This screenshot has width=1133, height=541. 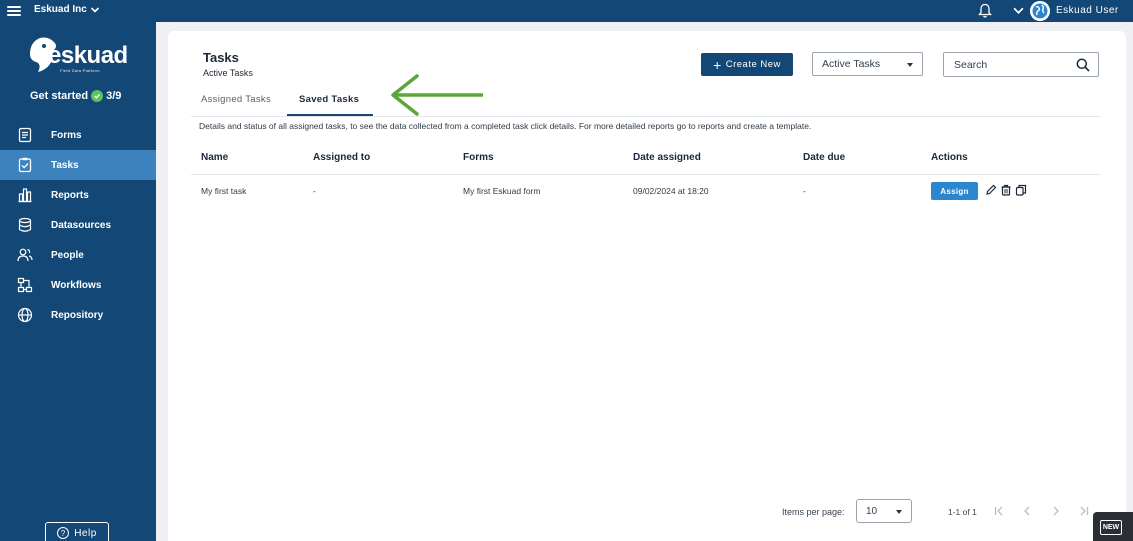 I want to click on next-page-icon, so click(x=1056, y=511).